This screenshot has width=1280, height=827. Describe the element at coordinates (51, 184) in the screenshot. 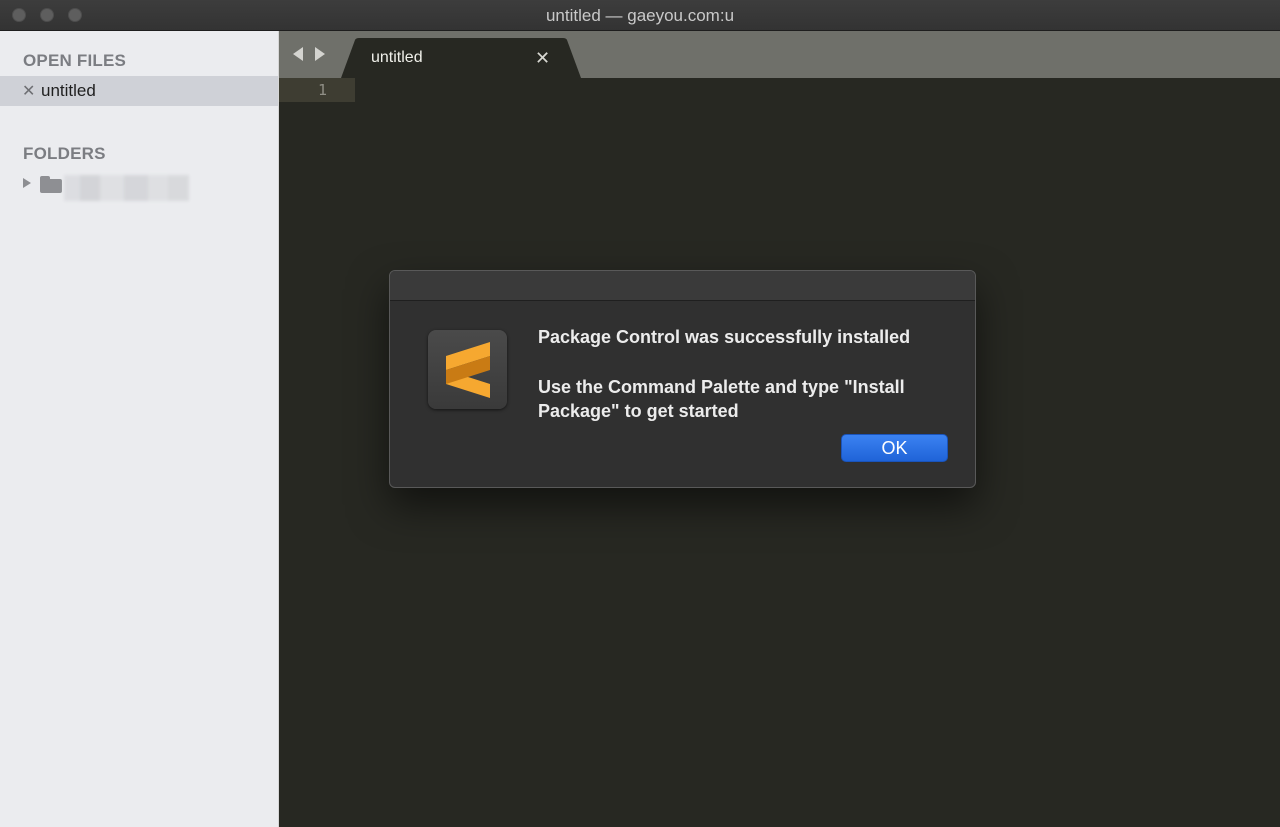

I see `folder-icon` at that location.